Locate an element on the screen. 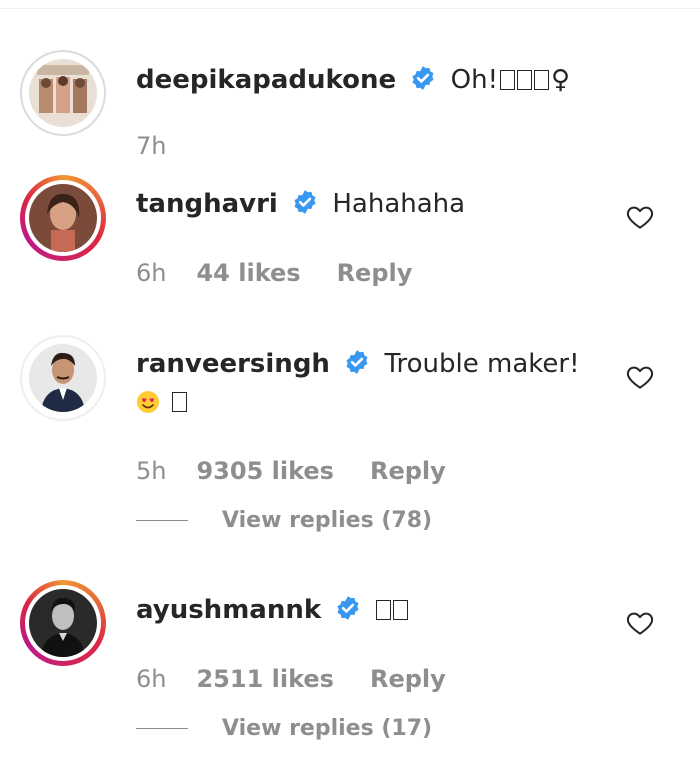 The height and width of the screenshot is (780, 700). female-sign-icon: ♀ is located at coordinates (561, 80).